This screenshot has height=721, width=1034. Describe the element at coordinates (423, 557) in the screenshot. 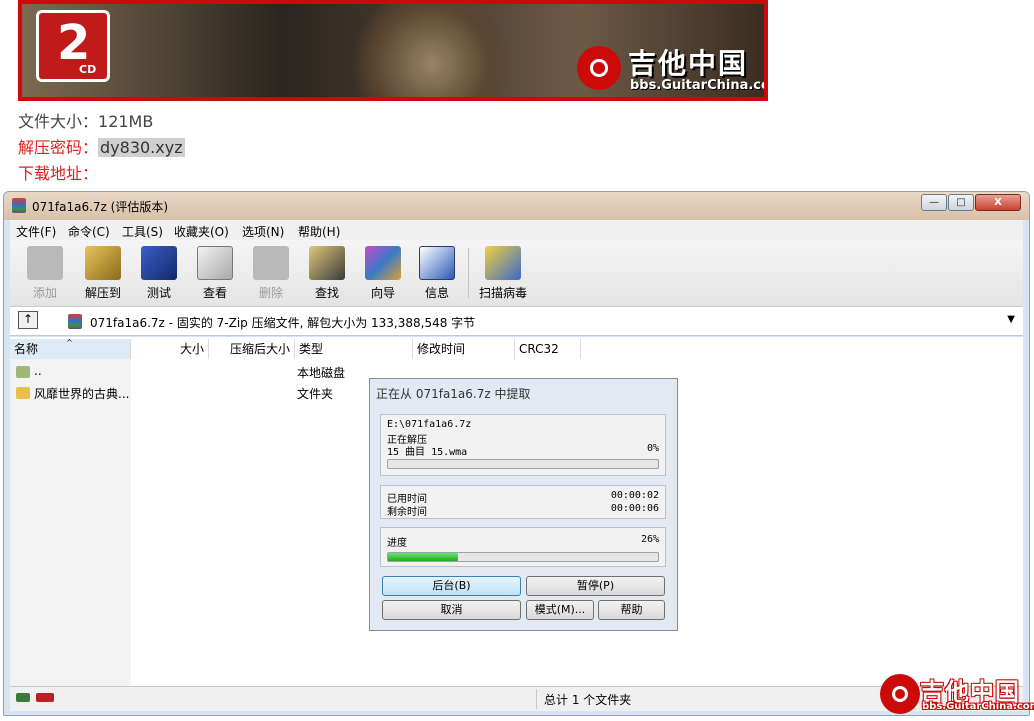

I see `total-progress-fill` at that location.